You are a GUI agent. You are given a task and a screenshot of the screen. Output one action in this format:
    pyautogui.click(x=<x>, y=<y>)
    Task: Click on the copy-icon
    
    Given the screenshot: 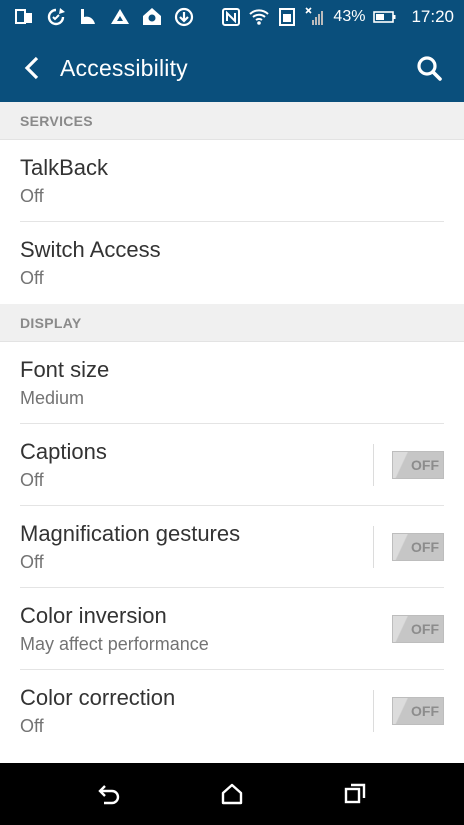 What is the action you would take?
    pyautogui.click(x=24, y=17)
    